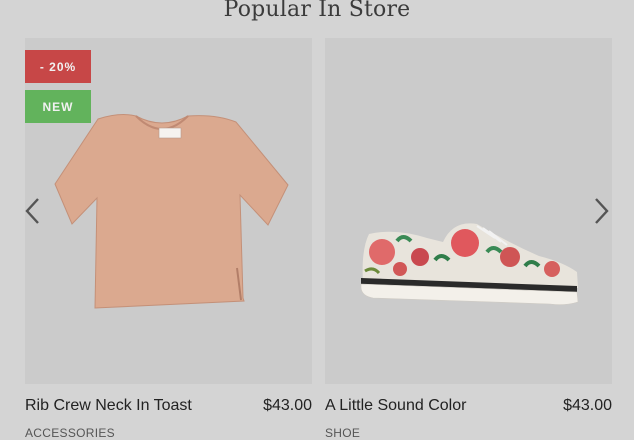 Image resolution: width=634 pixels, height=440 pixels. What do you see at coordinates (317, 11) in the screenshot?
I see `section-title: Popular In Store` at bounding box center [317, 11].